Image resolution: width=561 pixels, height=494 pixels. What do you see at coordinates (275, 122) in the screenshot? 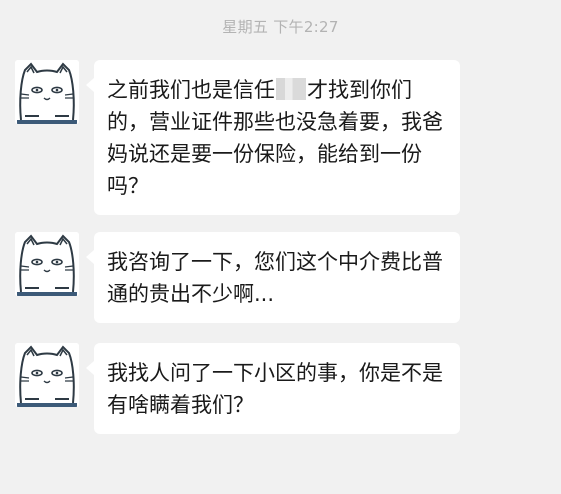
I see `message-text-line: 的，营业证件那些也没急着要，我爸` at bounding box center [275, 122].